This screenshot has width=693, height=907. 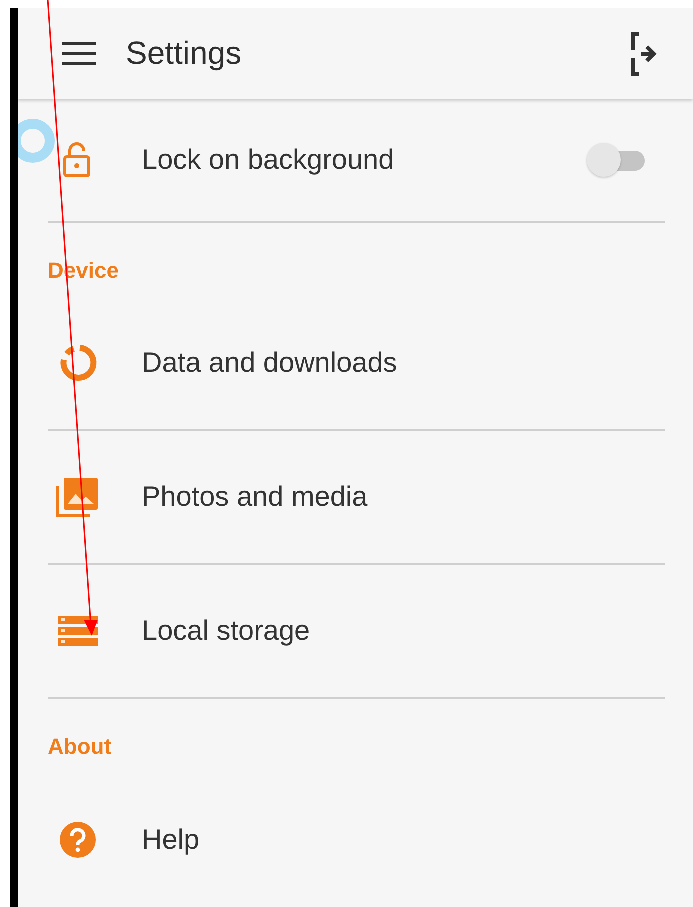 What do you see at coordinates (356, 840) in the screenshot?
I see `settings-item: Help` at bounding box center [356, 840].